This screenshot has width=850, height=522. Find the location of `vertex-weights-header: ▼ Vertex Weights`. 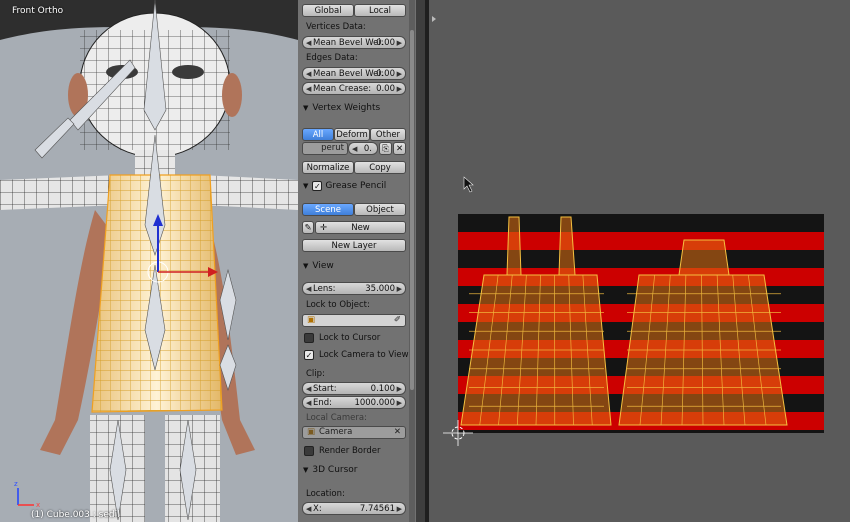

vertex-weights-header: ▼ Vertex Weights is located at coordinates (353, 111).